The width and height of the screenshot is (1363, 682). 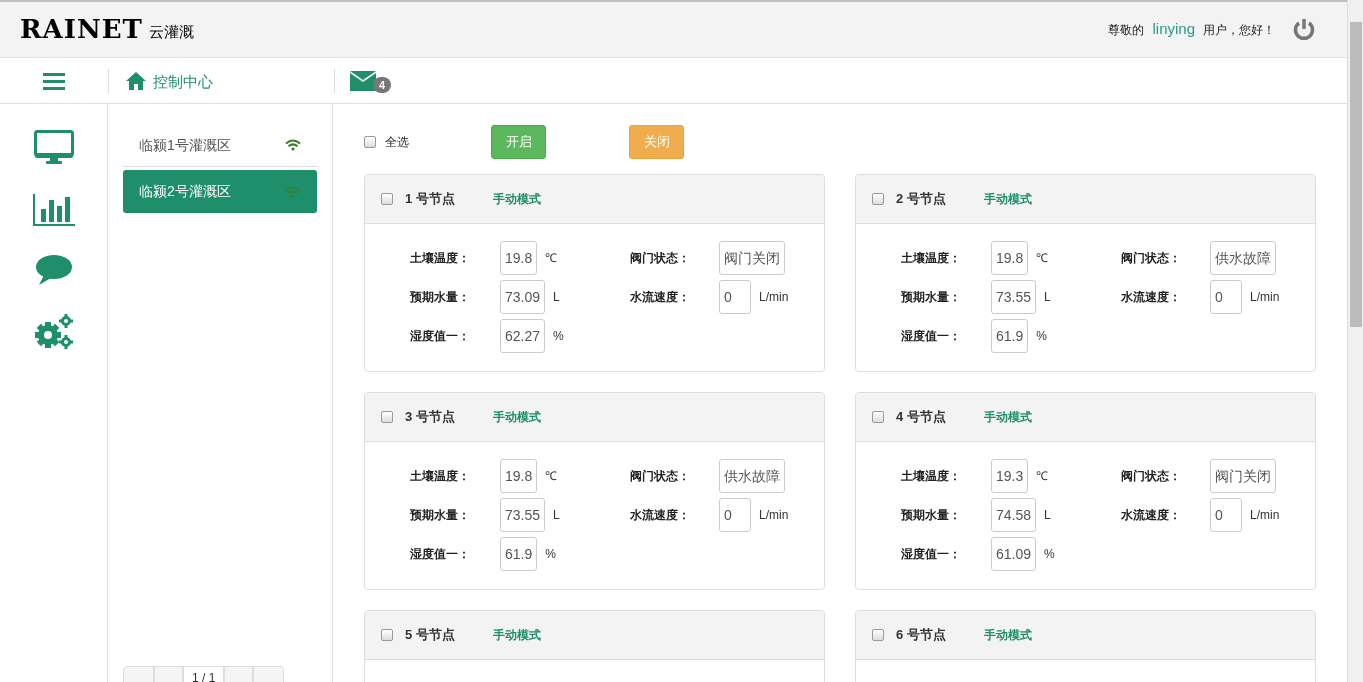 What do you see at coordinates (382, 84) in the screenshot?
I see `message-count-badge: 4` at bounding box center [382, 84].